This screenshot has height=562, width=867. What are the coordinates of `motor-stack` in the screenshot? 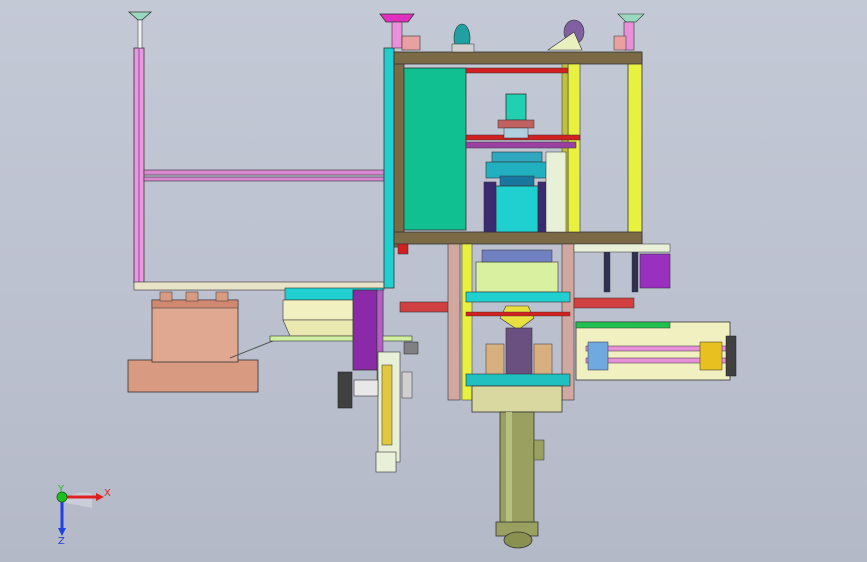 It's located at (525, 163).